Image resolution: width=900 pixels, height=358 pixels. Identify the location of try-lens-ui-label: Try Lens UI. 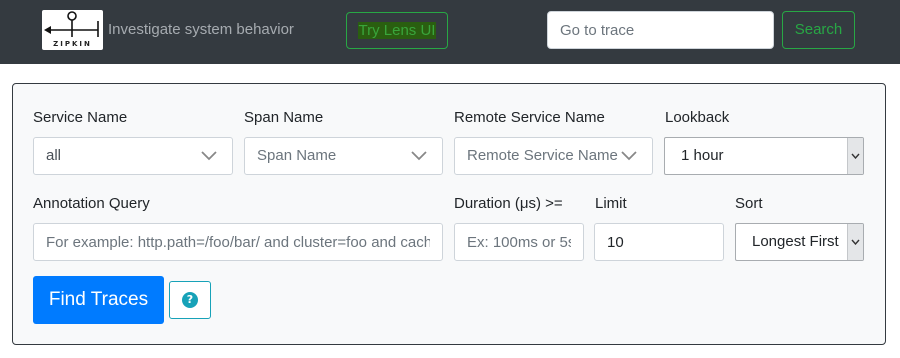
(397, 30).